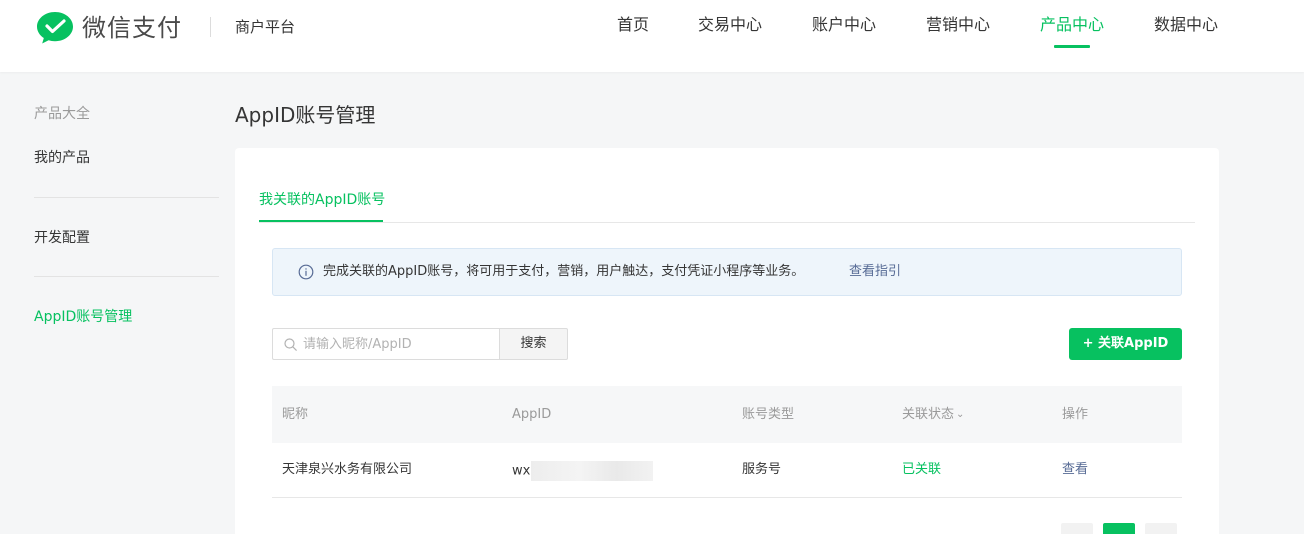 This screenshot has width=1304, height=534. I want to click on nav-trade-center: 交易中心, so click(730, 25).